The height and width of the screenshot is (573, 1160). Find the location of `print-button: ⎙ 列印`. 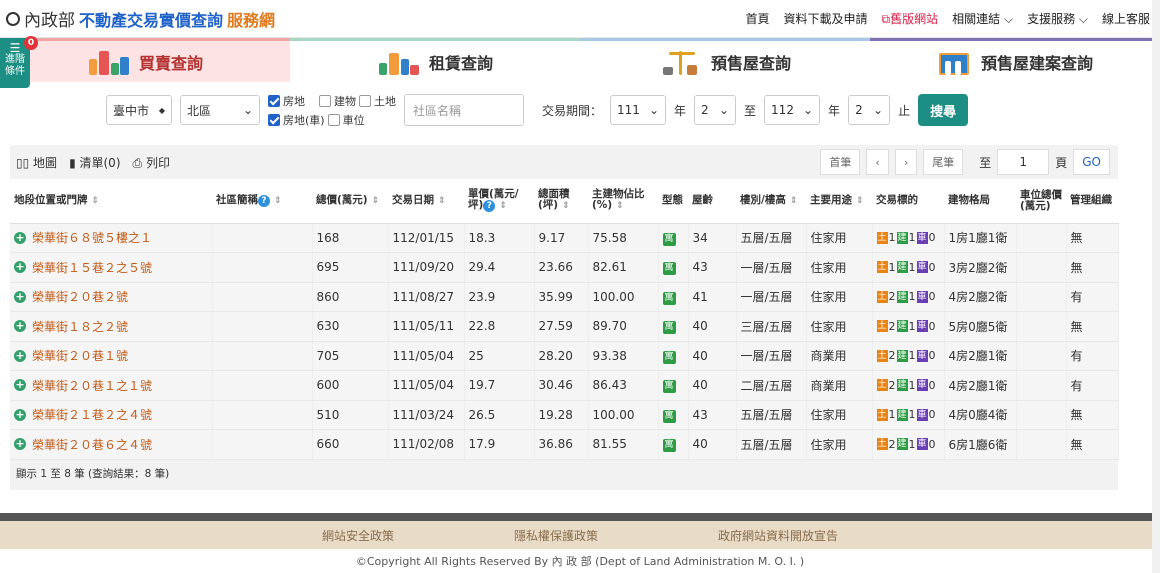

print-button: ⎙ 列印 is located at coordinates (151, 162).